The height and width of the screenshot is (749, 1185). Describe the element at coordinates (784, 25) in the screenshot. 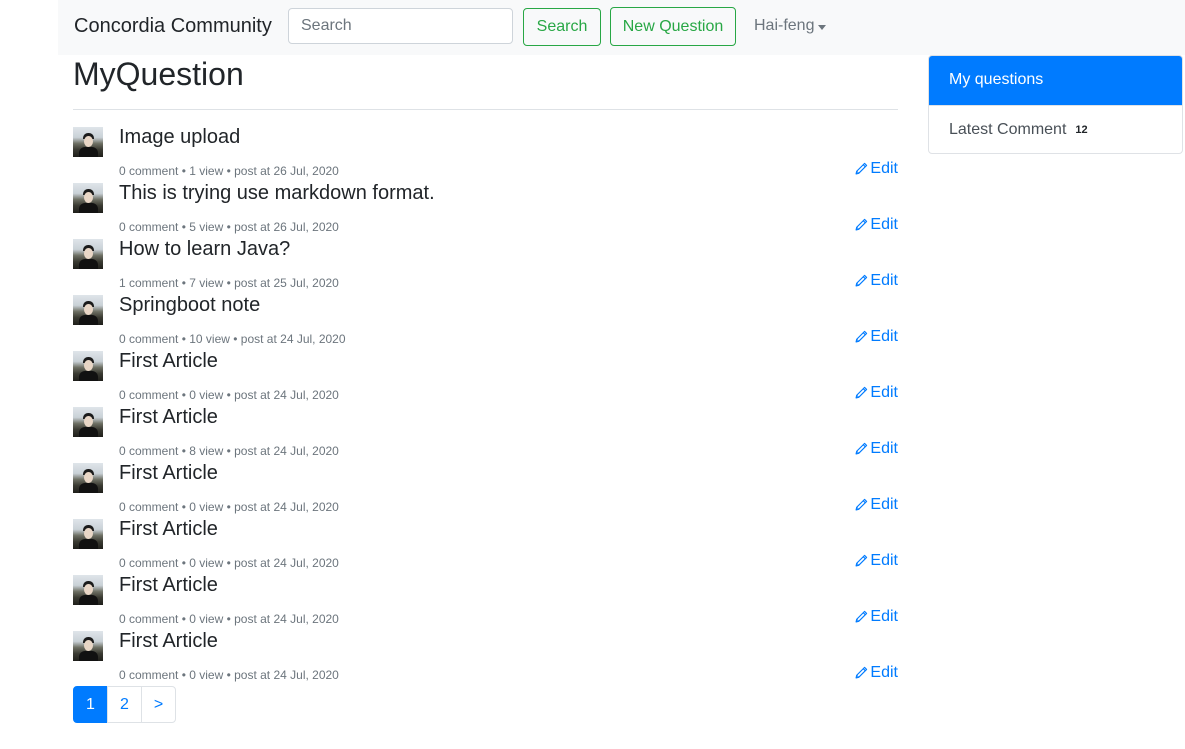

I see `user-name: Hai-feng` at that location.